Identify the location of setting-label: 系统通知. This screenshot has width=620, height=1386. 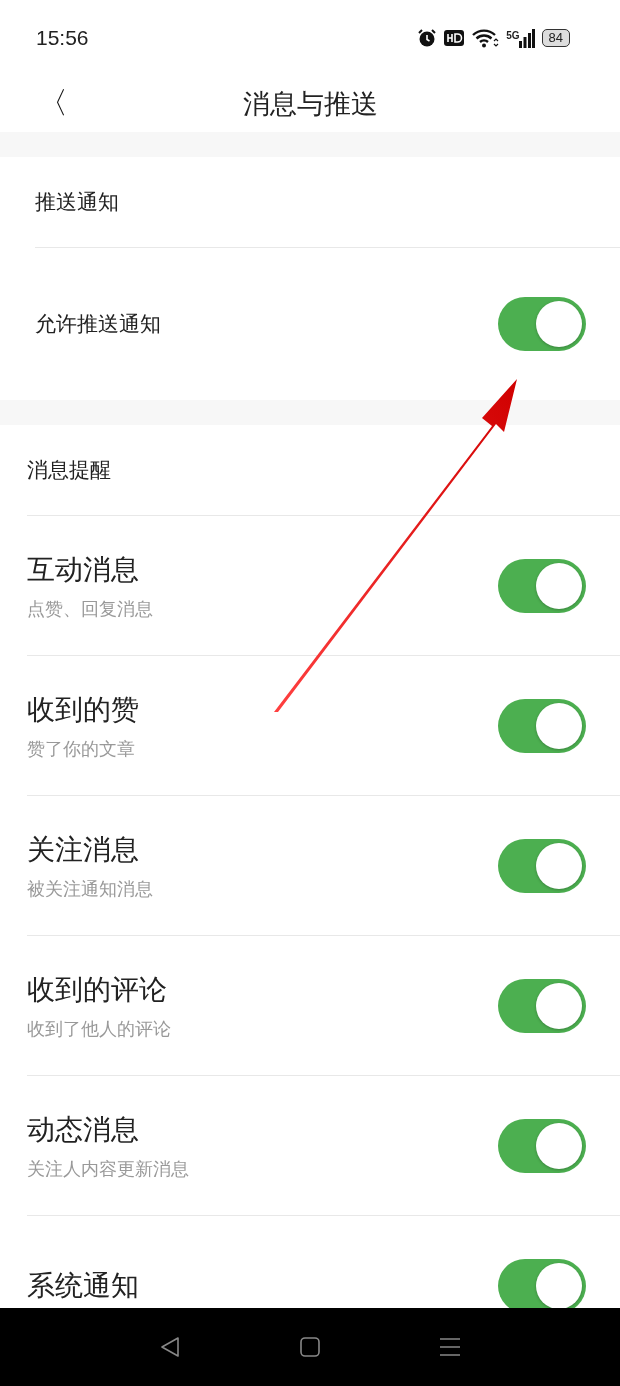
(83, 1285).